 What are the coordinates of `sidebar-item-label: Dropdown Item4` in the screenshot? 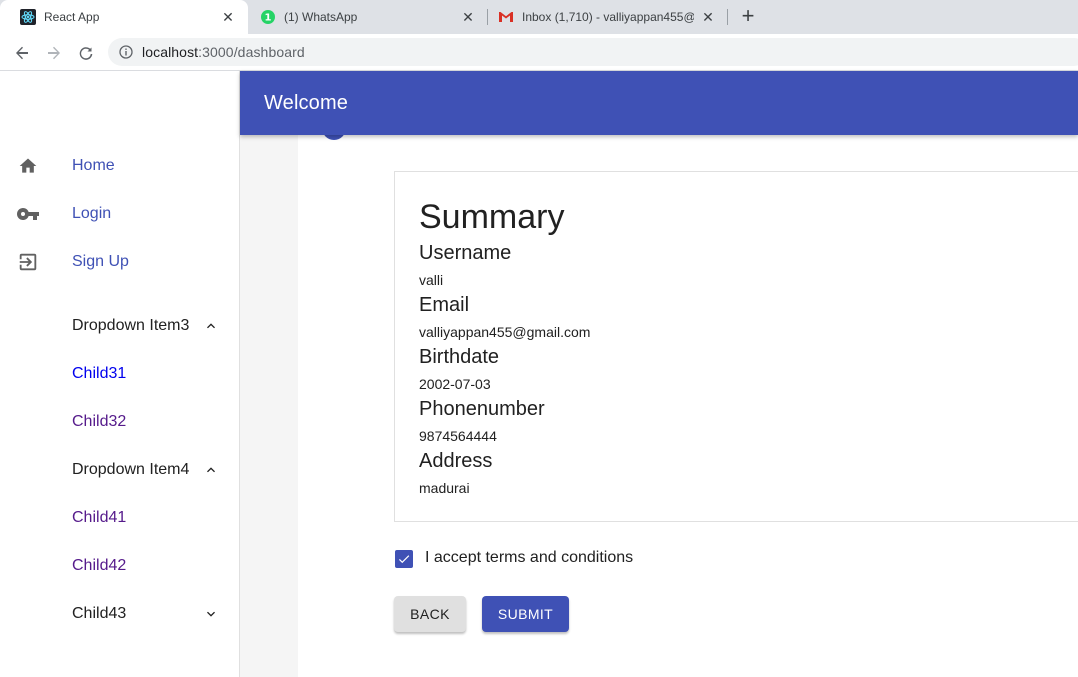 It's located at (131, 469).